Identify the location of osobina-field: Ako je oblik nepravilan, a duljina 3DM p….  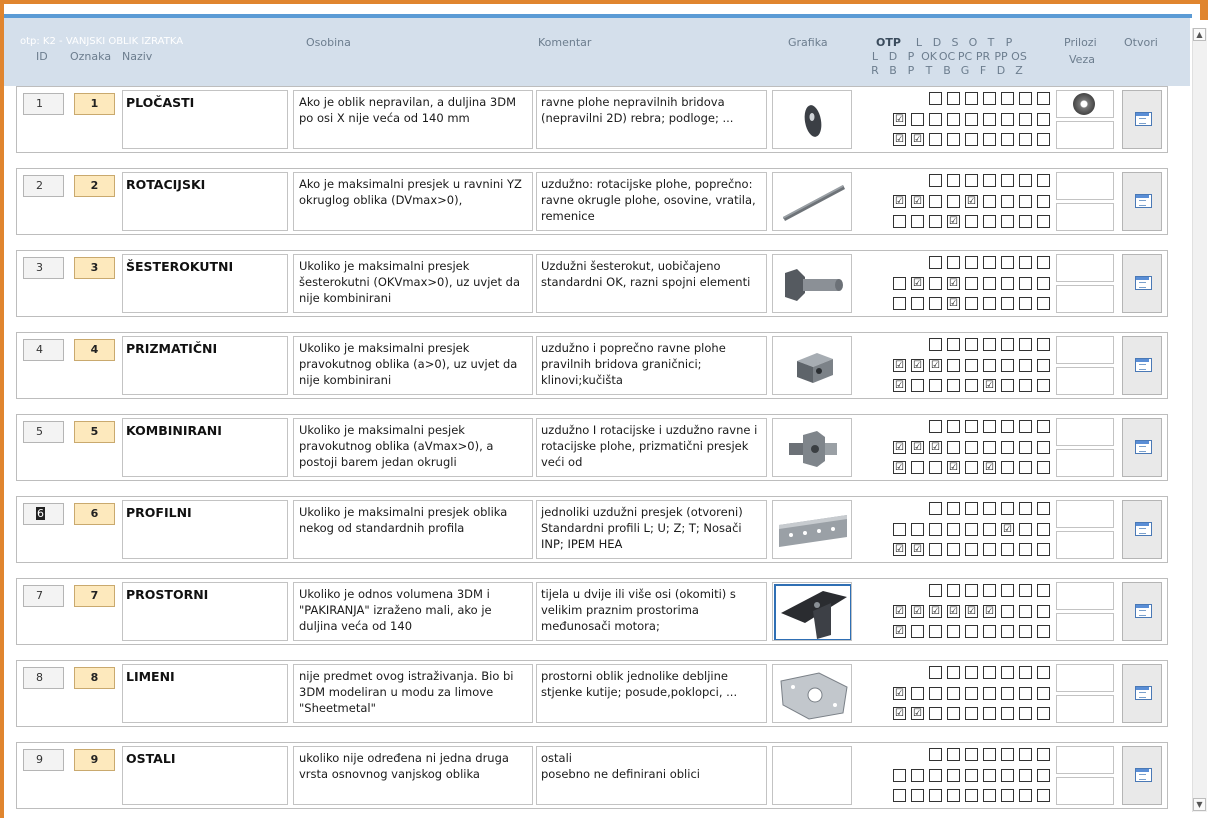
(413, 119).